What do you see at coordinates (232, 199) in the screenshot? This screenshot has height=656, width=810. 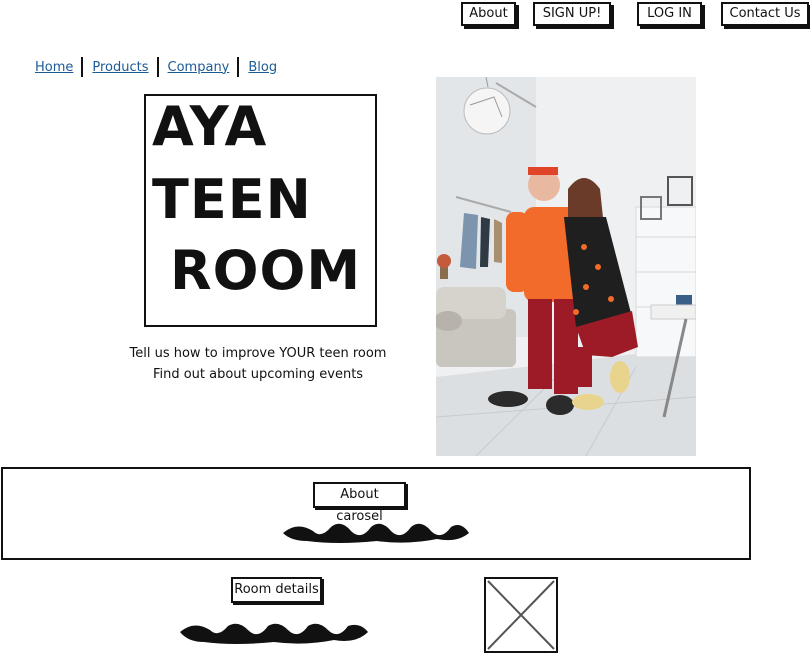 I see `hero-title-line-2: TEEN` at bounding box center [232, 199].